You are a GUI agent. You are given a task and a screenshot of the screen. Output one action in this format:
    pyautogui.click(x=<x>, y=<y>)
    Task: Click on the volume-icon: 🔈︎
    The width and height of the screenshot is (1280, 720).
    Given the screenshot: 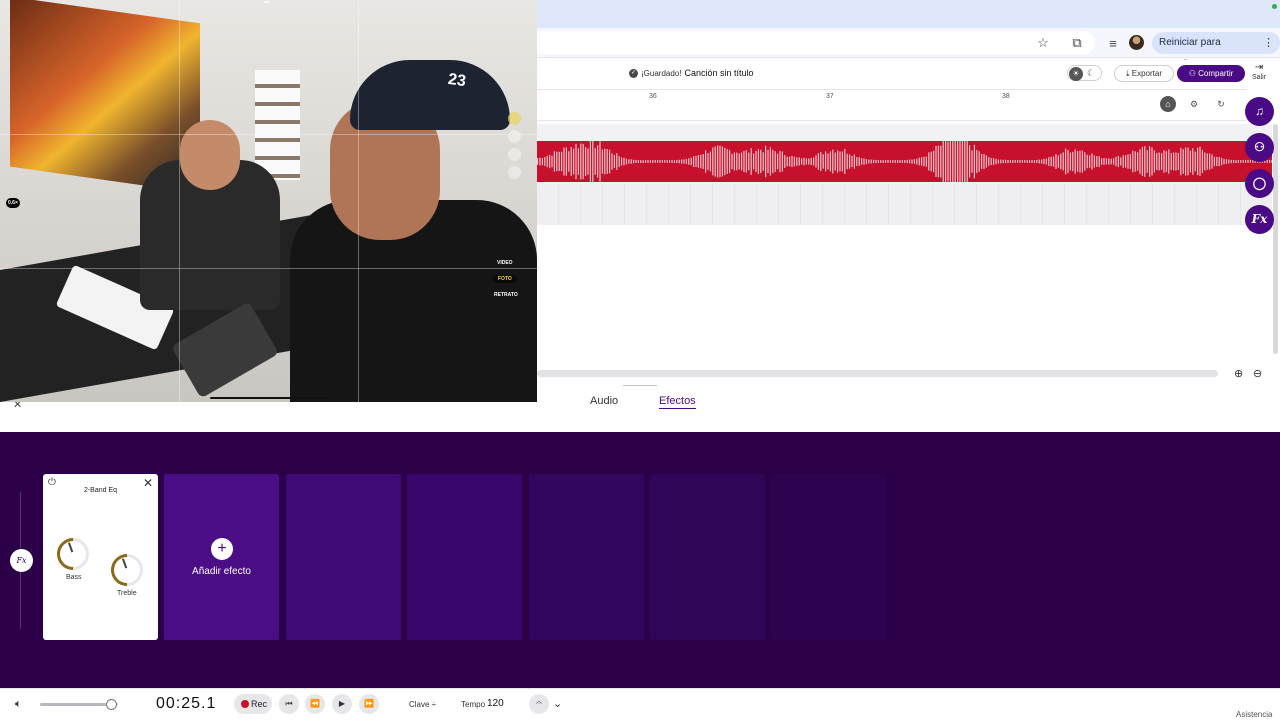 What is the action you would take?
    pyautogui.click(x=18, y=704)
    